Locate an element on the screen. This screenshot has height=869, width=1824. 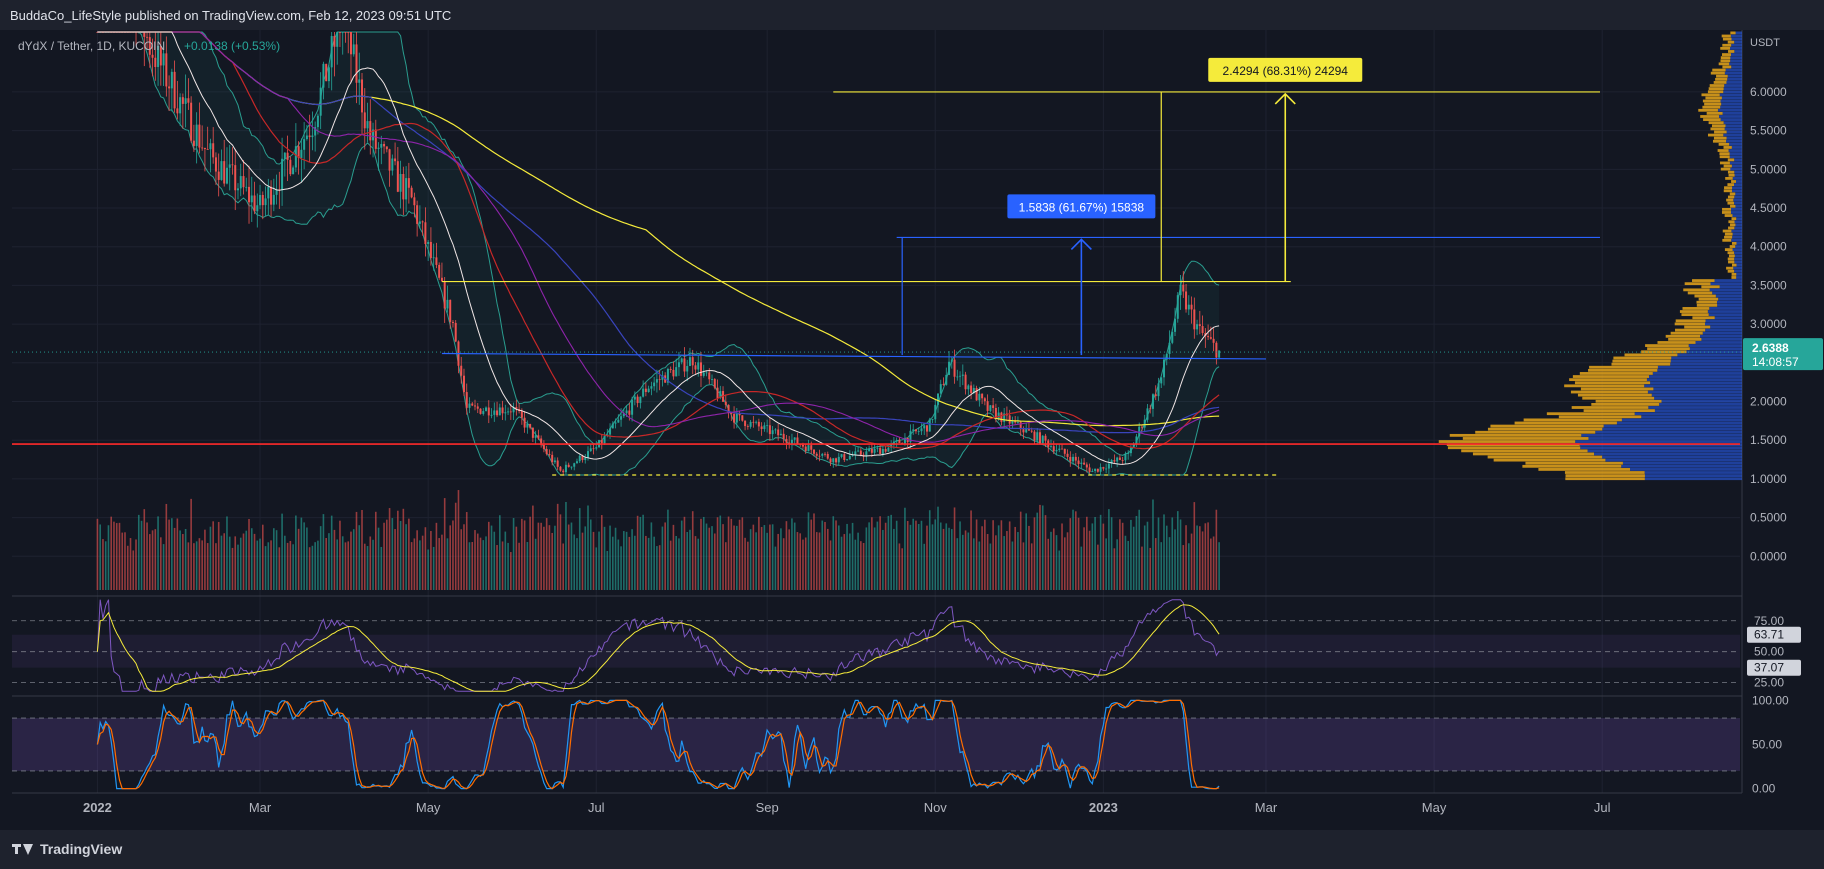
stoch-tick-label: 0.00 is located at coordinates (1764, 789).